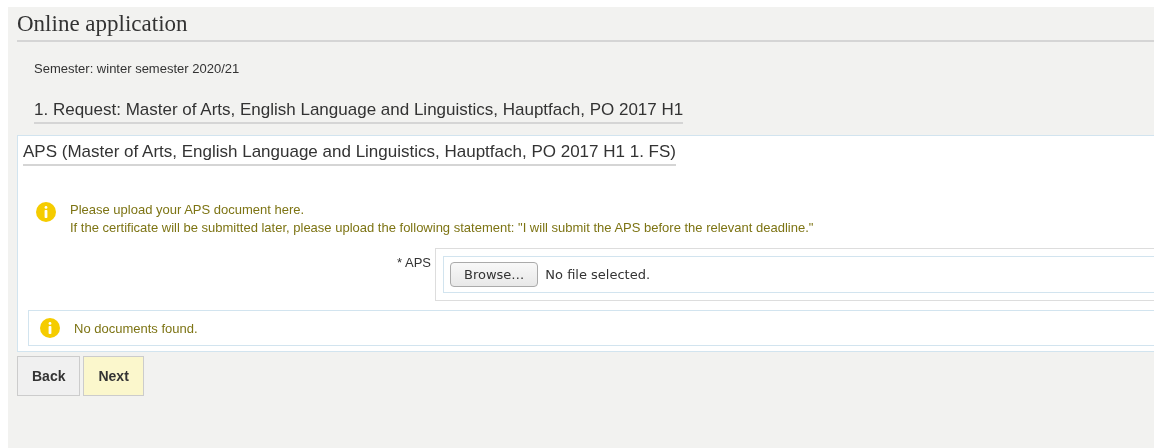  Describe the element at coordinates (359, 112) in the screenshot. I see `request-heading: 1. Request: Master of Arts, English Language and Linguistics, Hauptfach, PO 2017 H1` at that location.